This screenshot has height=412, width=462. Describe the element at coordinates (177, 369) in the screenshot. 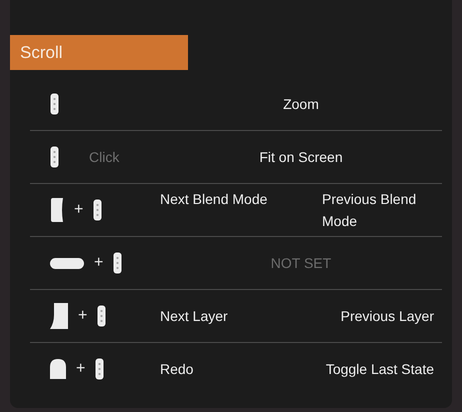

I see `action-label: Redo` at that location.